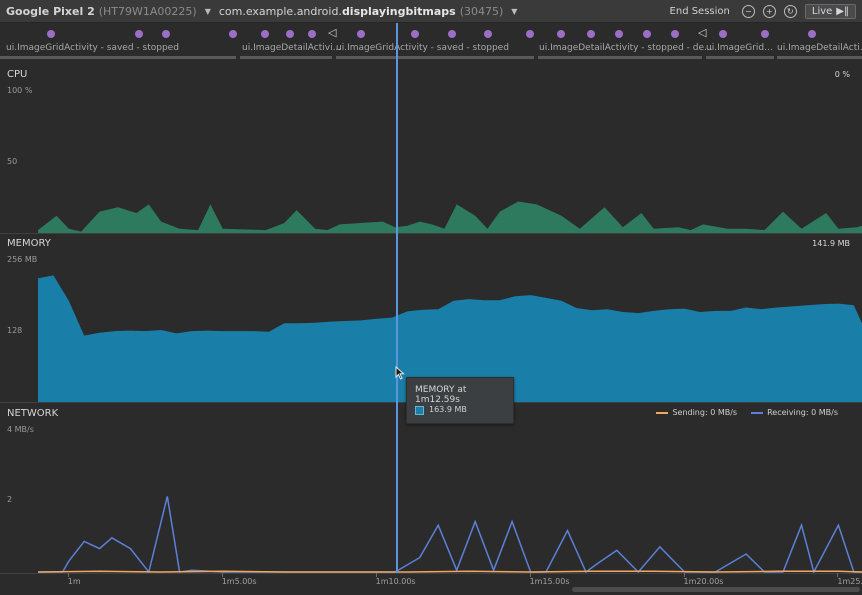 This screenshot has width=862, height=595. Describe the element at coordinates (12, 161) in the screenshot. I see `cpu-axis-mid: 50` at that location.